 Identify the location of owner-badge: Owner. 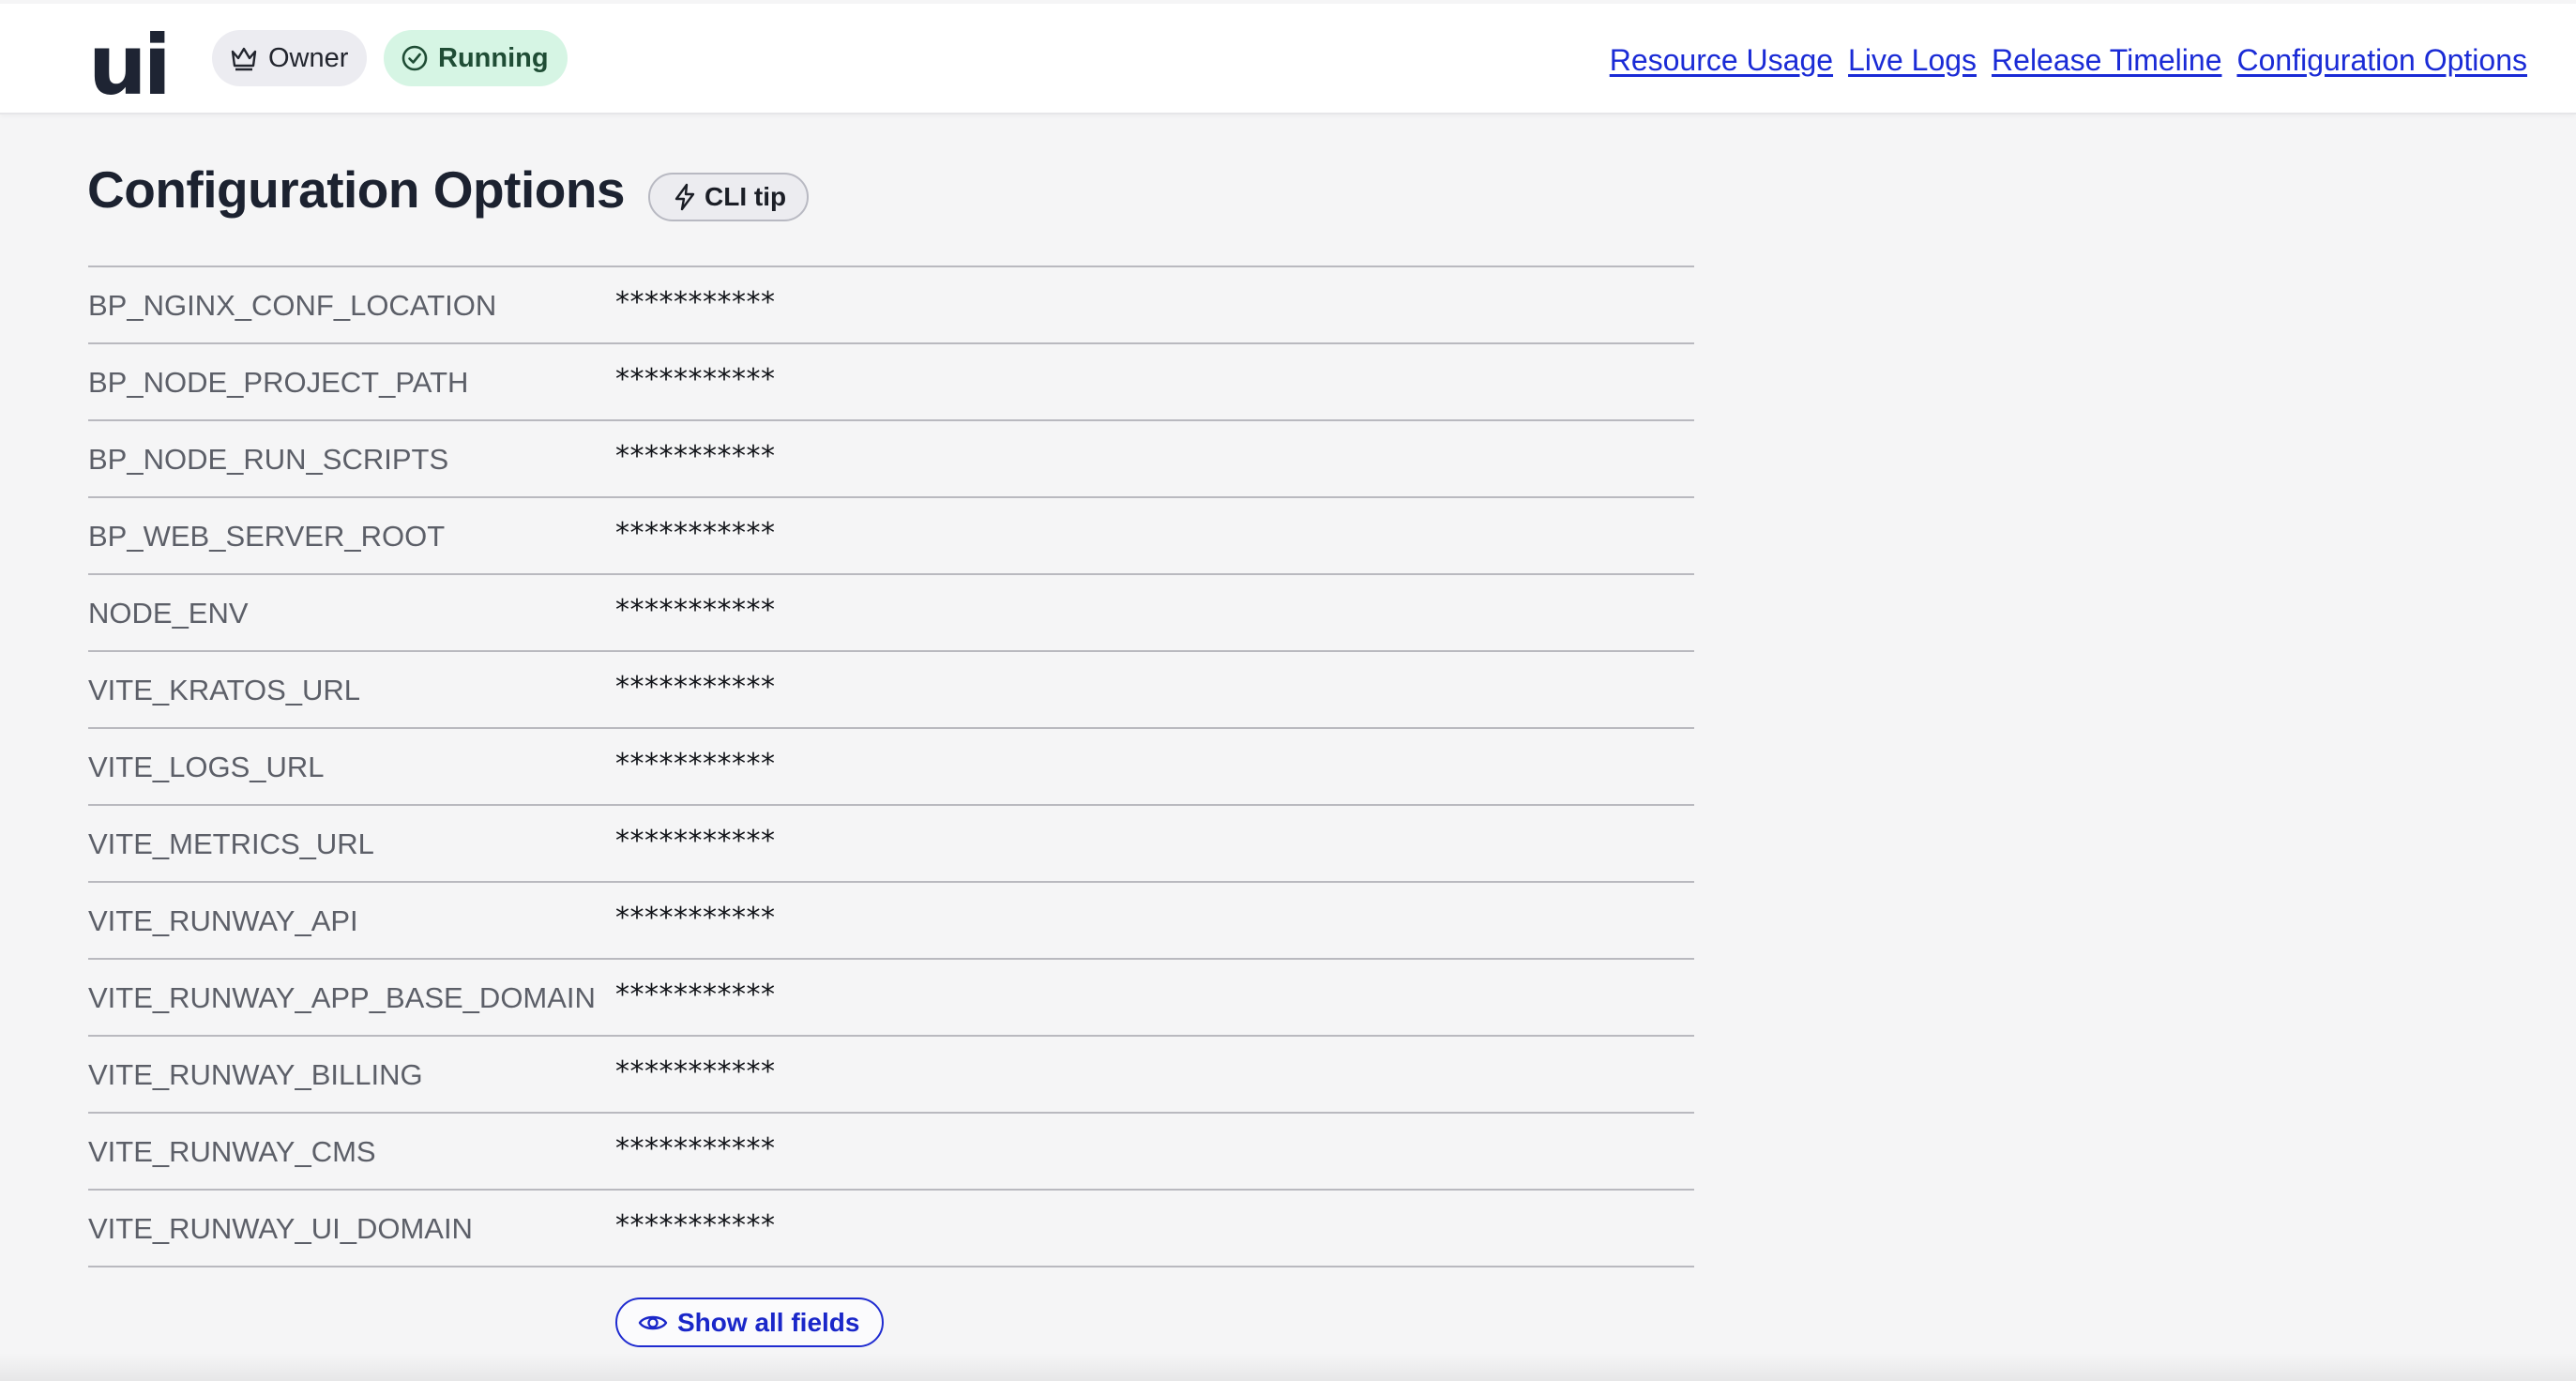
(290, 58).